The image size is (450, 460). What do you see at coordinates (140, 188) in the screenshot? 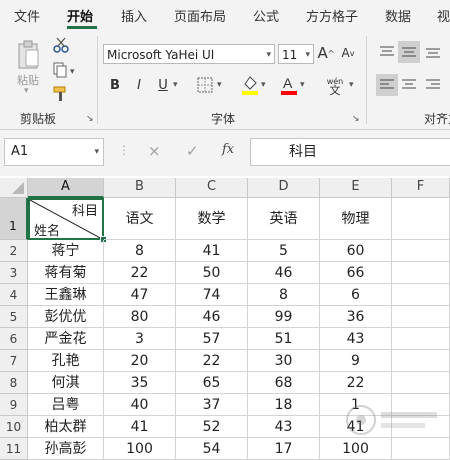
I see `column-header-b: B` at bounding box center [140, 188].